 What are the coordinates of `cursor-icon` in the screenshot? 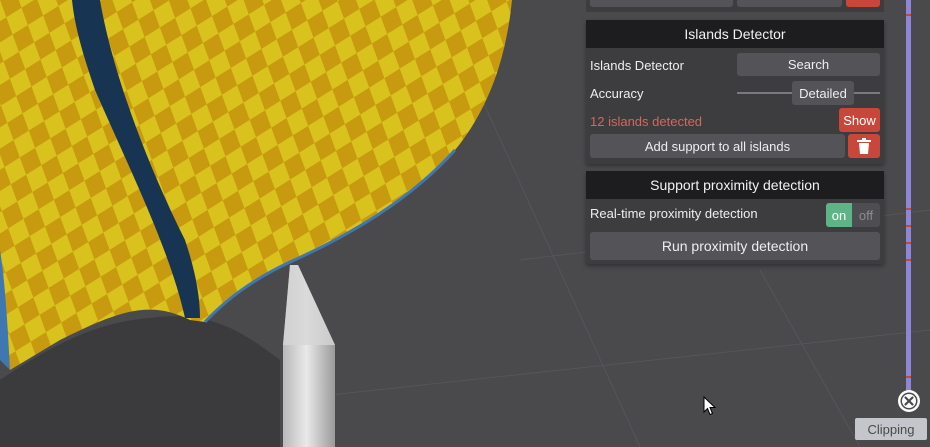 It's located at (710, 406).